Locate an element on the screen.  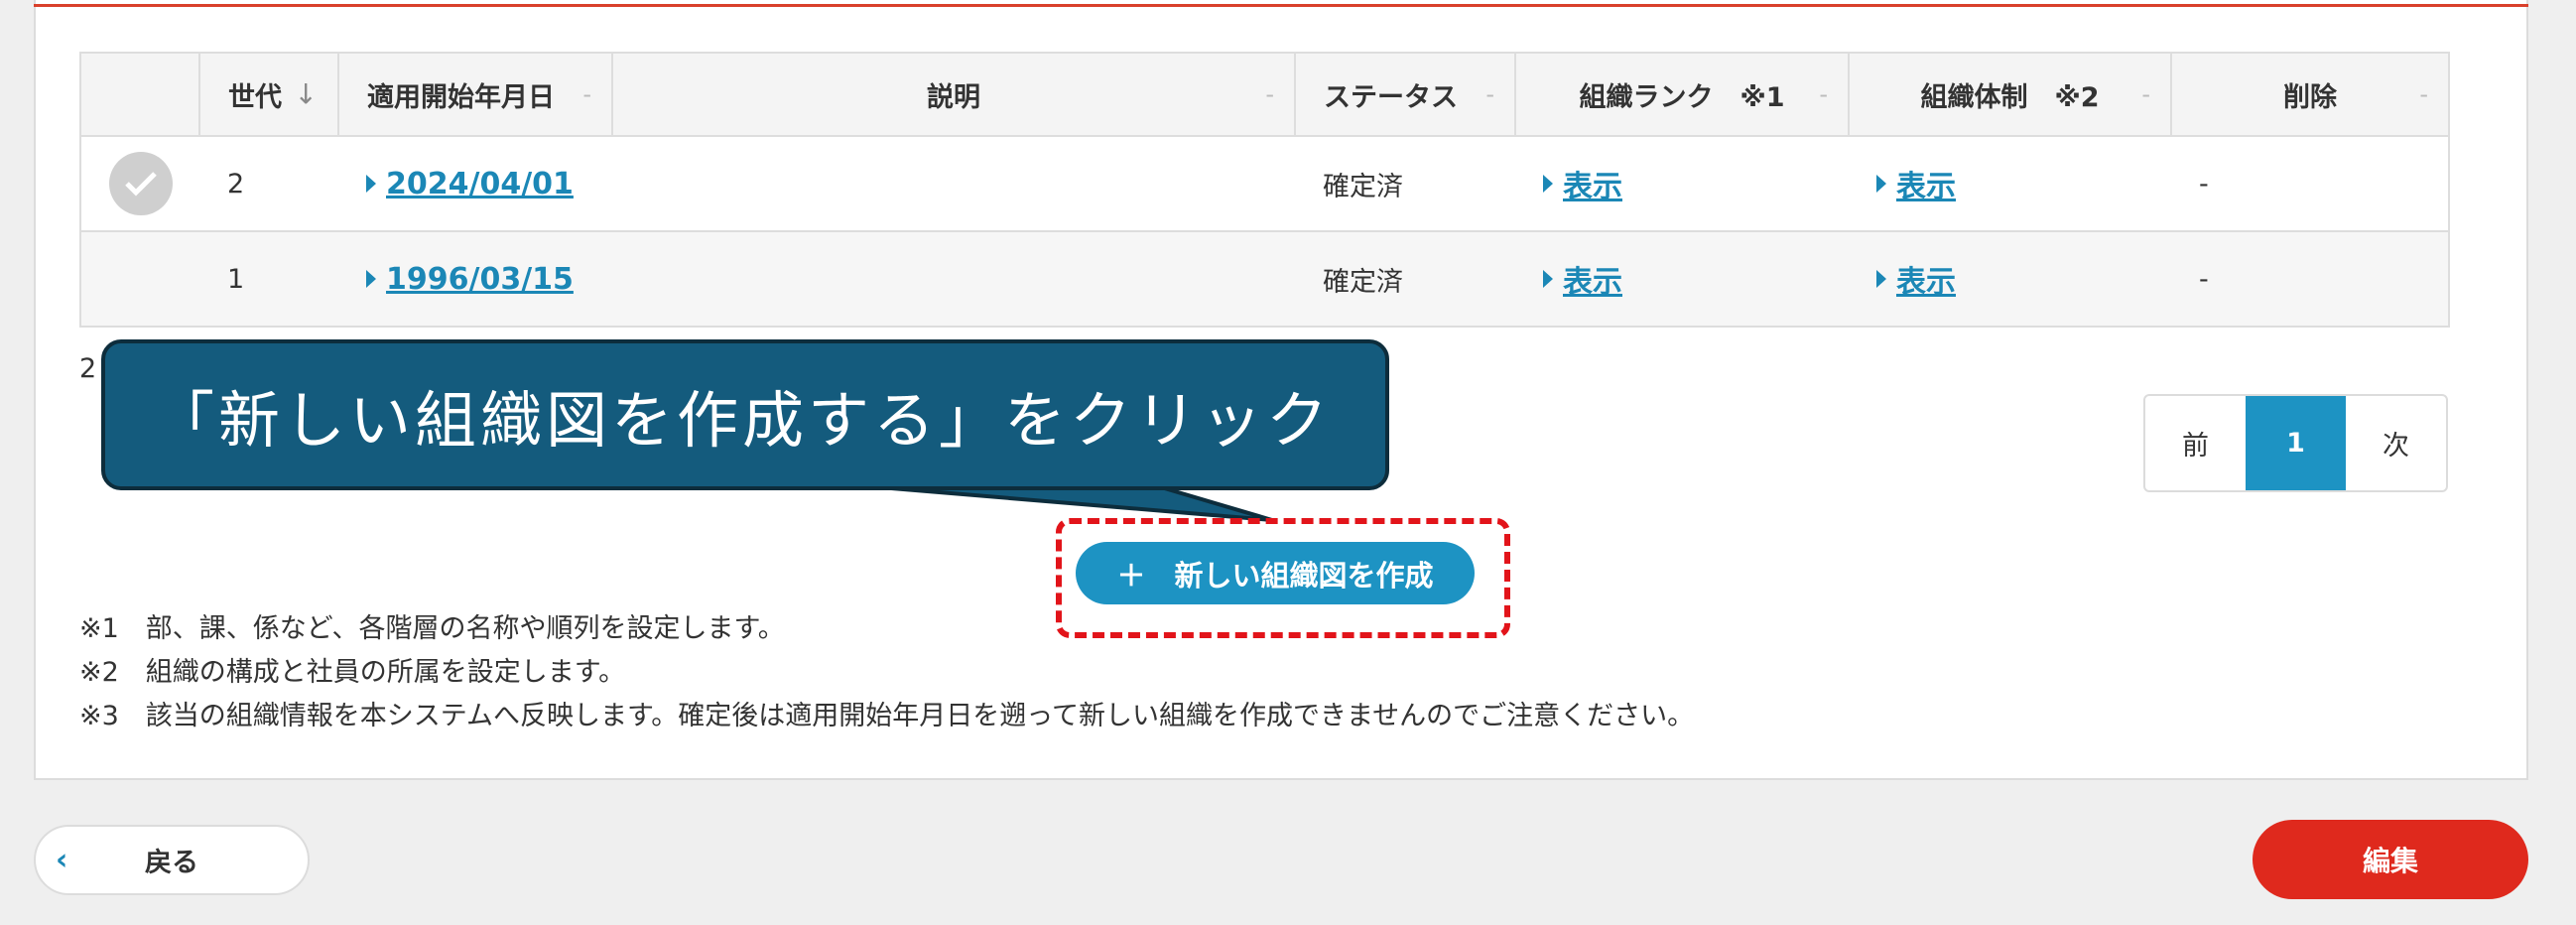
footnote-2: ※2 組織の構成と社員の所属を設定します。 is located at coordinates (353, 672).